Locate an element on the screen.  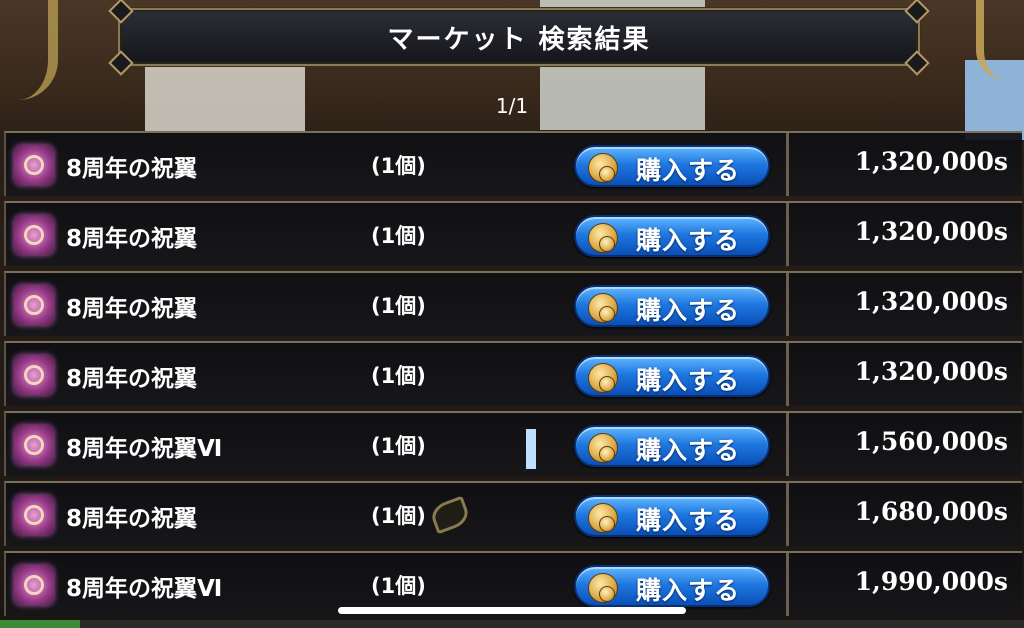
scroll-cursor is located at coordinates (531, 449).